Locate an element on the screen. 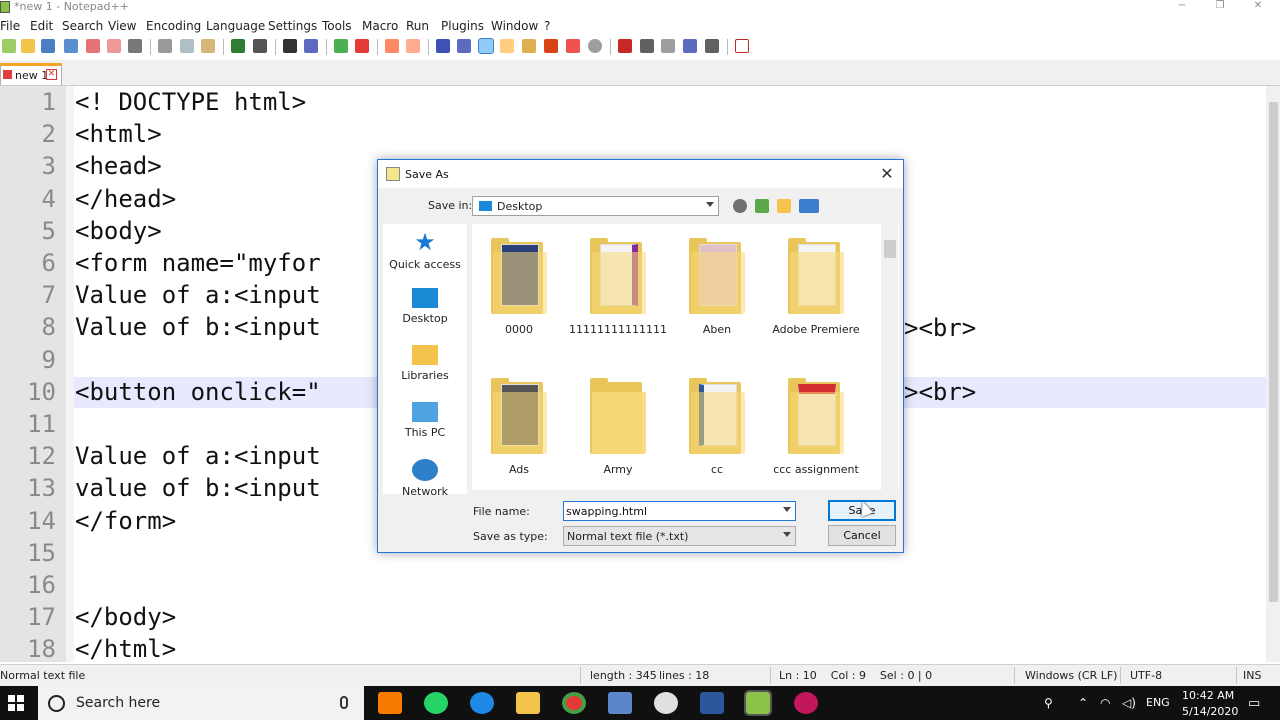 Image resolution: width=1280 pixels, height=720 pixels. redo-icon is located at coordinates (260, 46).